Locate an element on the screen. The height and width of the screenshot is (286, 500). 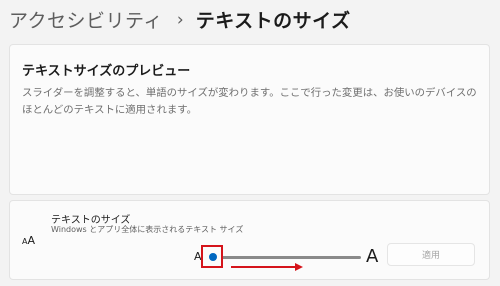
drag-right-arrow-icon is located at coordinates (267, 267).